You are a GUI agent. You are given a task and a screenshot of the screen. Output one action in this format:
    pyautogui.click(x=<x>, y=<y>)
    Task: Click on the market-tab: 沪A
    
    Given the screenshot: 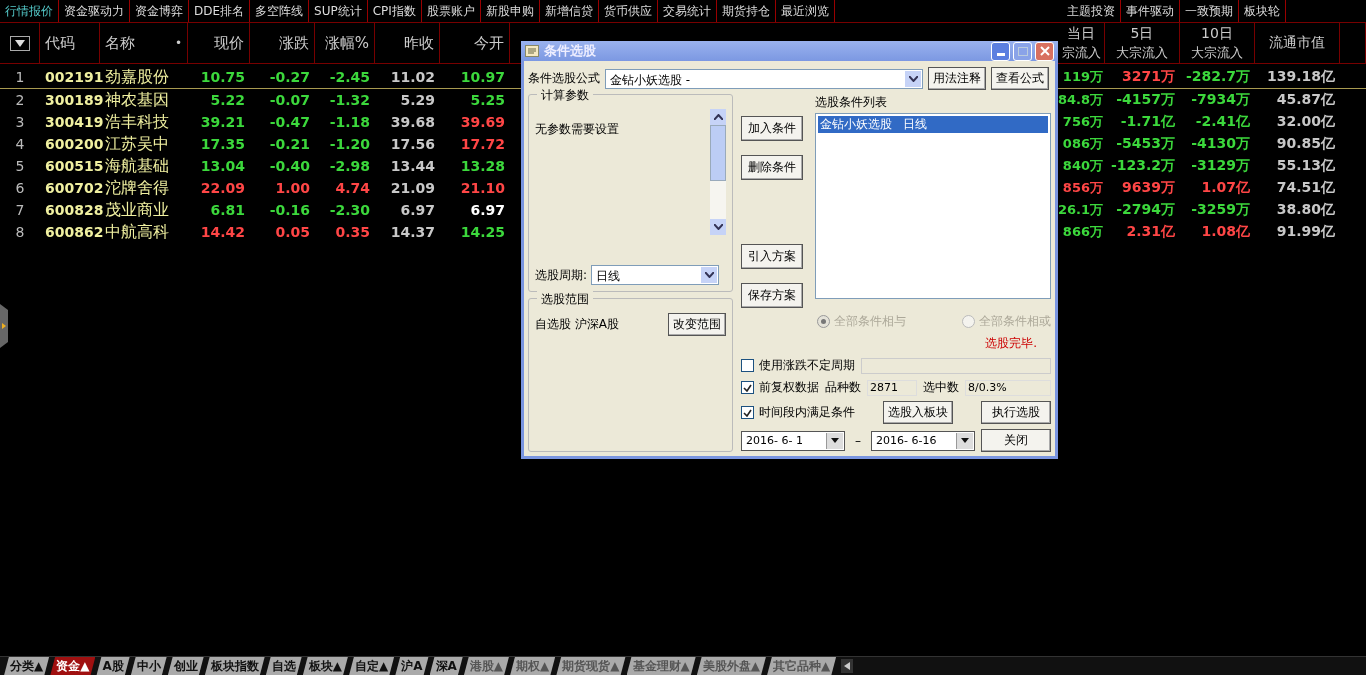 What is the action you would take?
    pyautogui.click(x=412, y=665)
    